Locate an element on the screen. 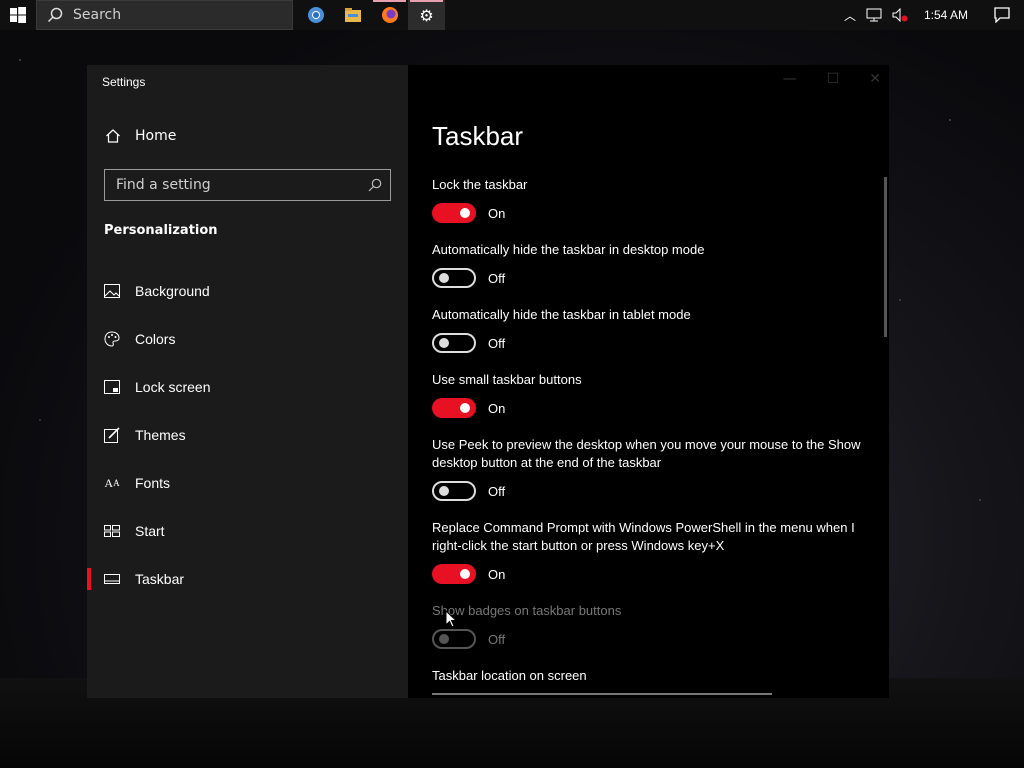 Image resolution: width=1024 pixels, height=768 pixels. action-center-icon is located at coordinates (1002, 15).